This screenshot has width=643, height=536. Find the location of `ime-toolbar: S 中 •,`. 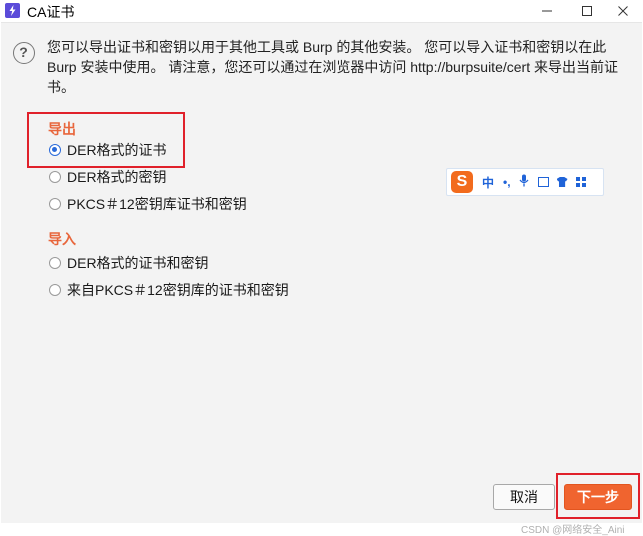

ime-toolbar: S 中 •, is located at coordinates (525, 182).